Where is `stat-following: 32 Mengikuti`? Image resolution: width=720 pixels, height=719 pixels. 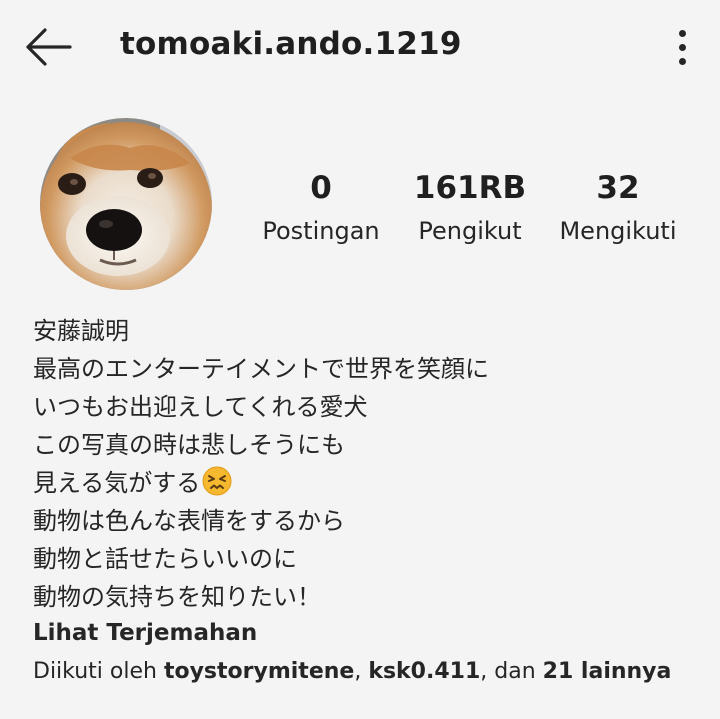 stat-following: 32 Mengikuti is located at coordinates (618, 207).